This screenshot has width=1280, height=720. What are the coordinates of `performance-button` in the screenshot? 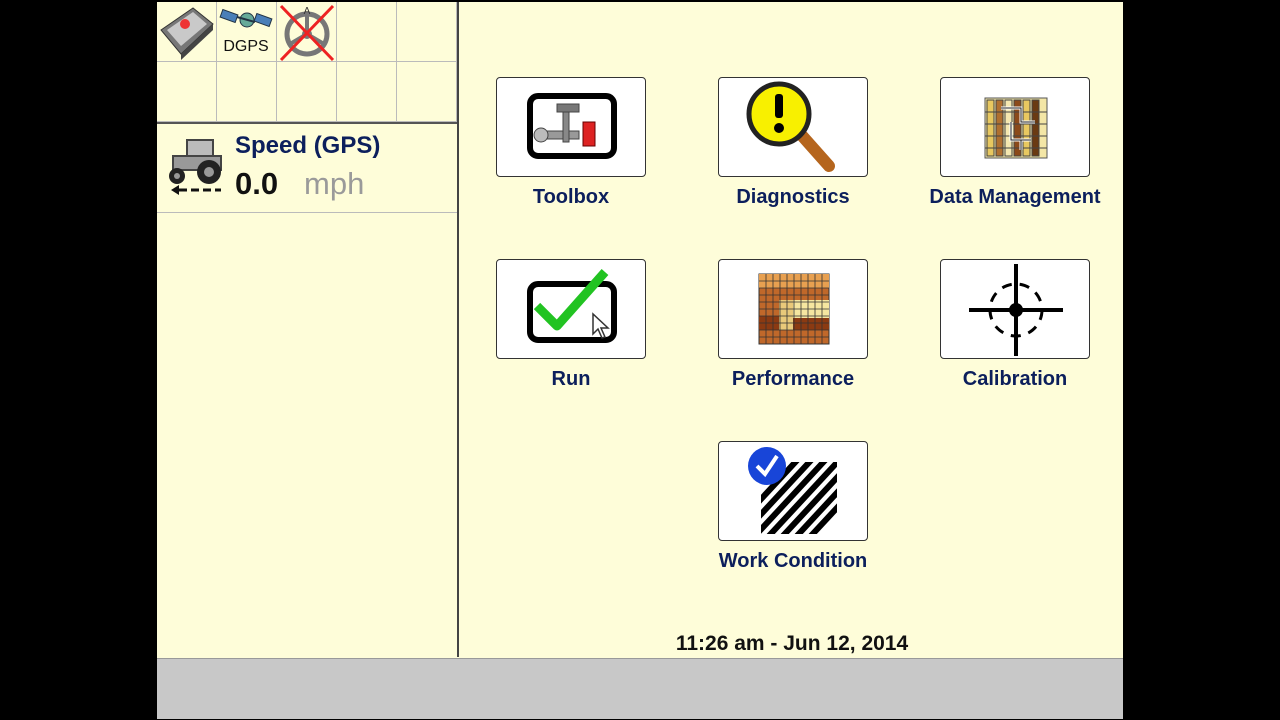 It's located at (793, 309).